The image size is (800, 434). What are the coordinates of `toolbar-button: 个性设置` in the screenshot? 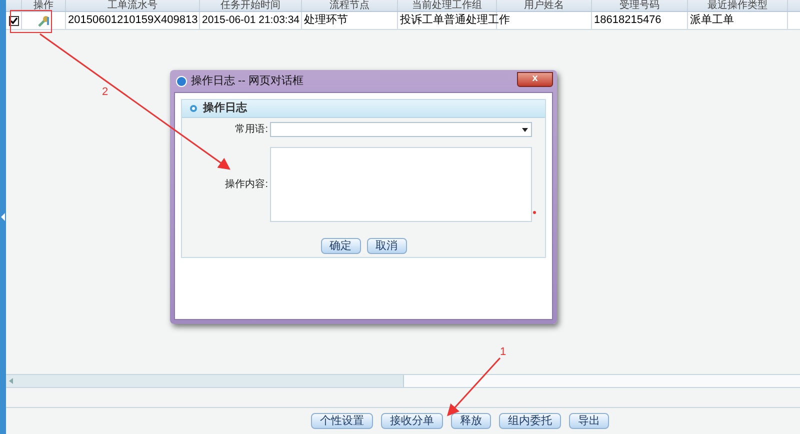 It's located at (342, 421).